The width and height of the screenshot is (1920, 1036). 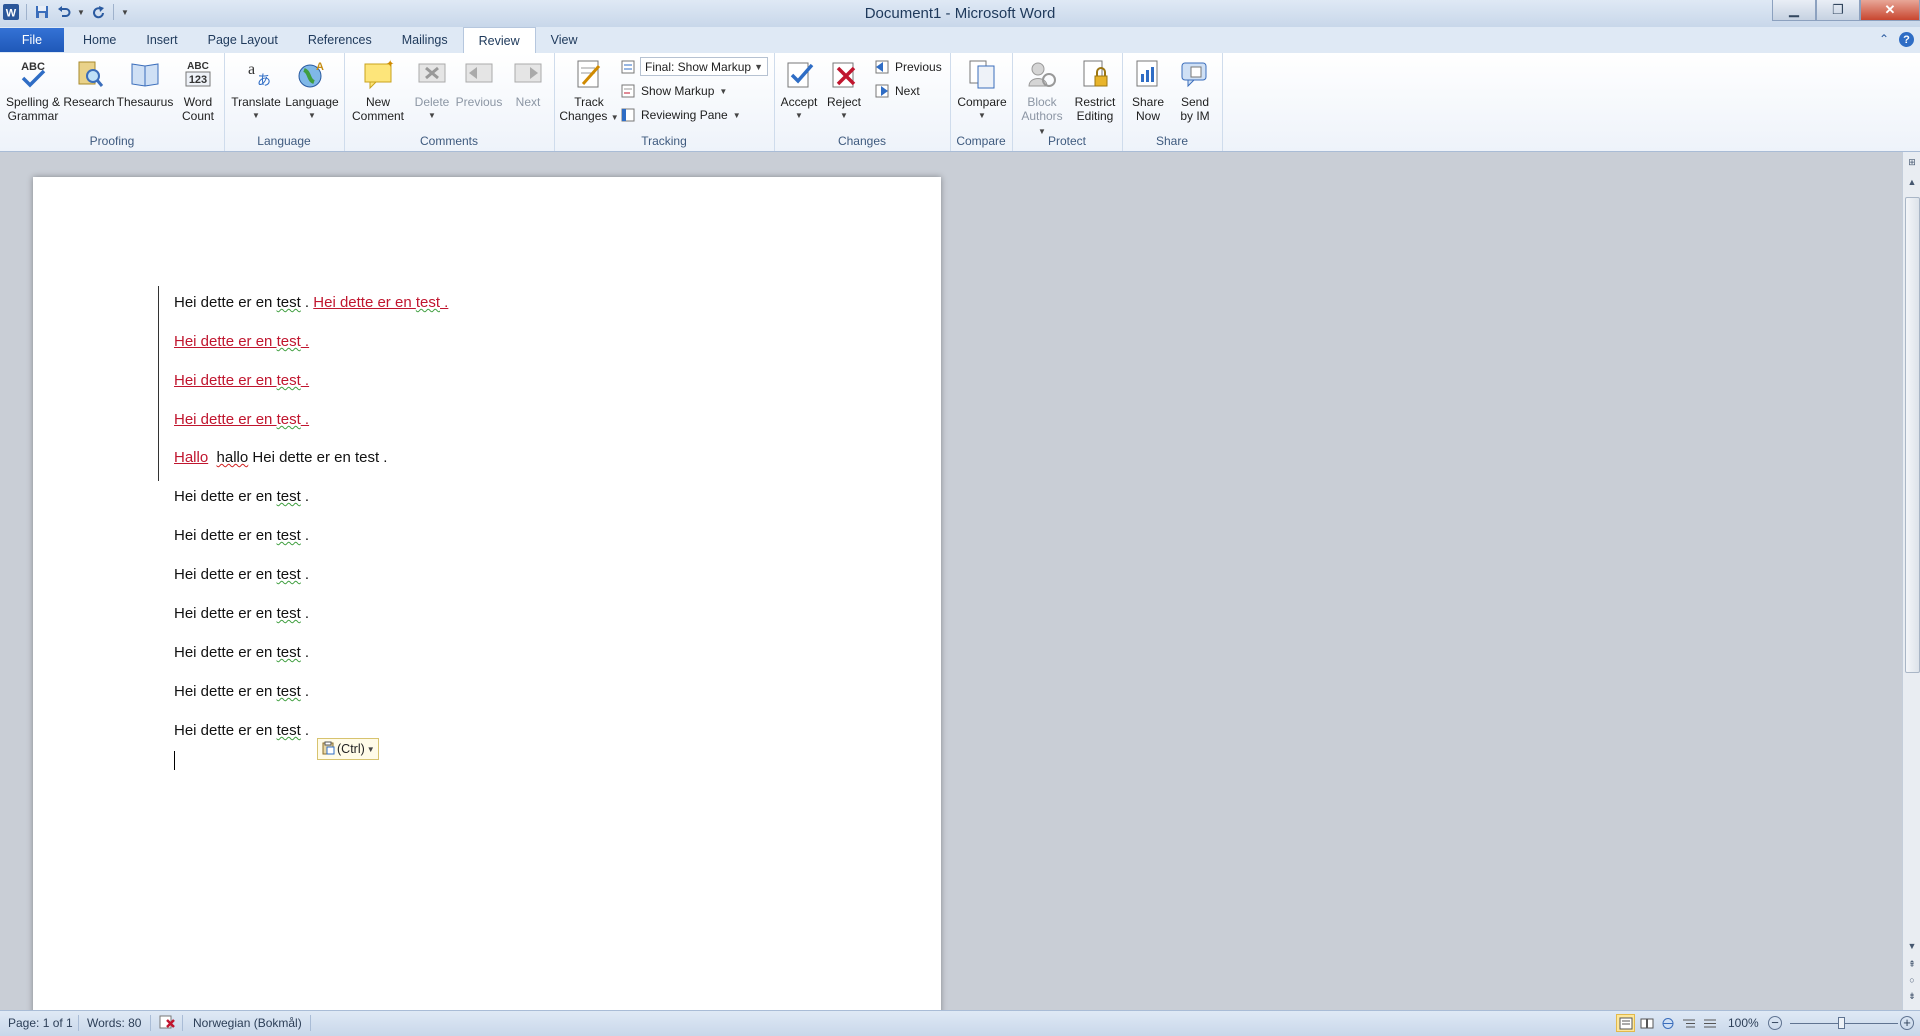 I want to click on track-changes-button: Track Changes ▼, so click(x=589, y=91).